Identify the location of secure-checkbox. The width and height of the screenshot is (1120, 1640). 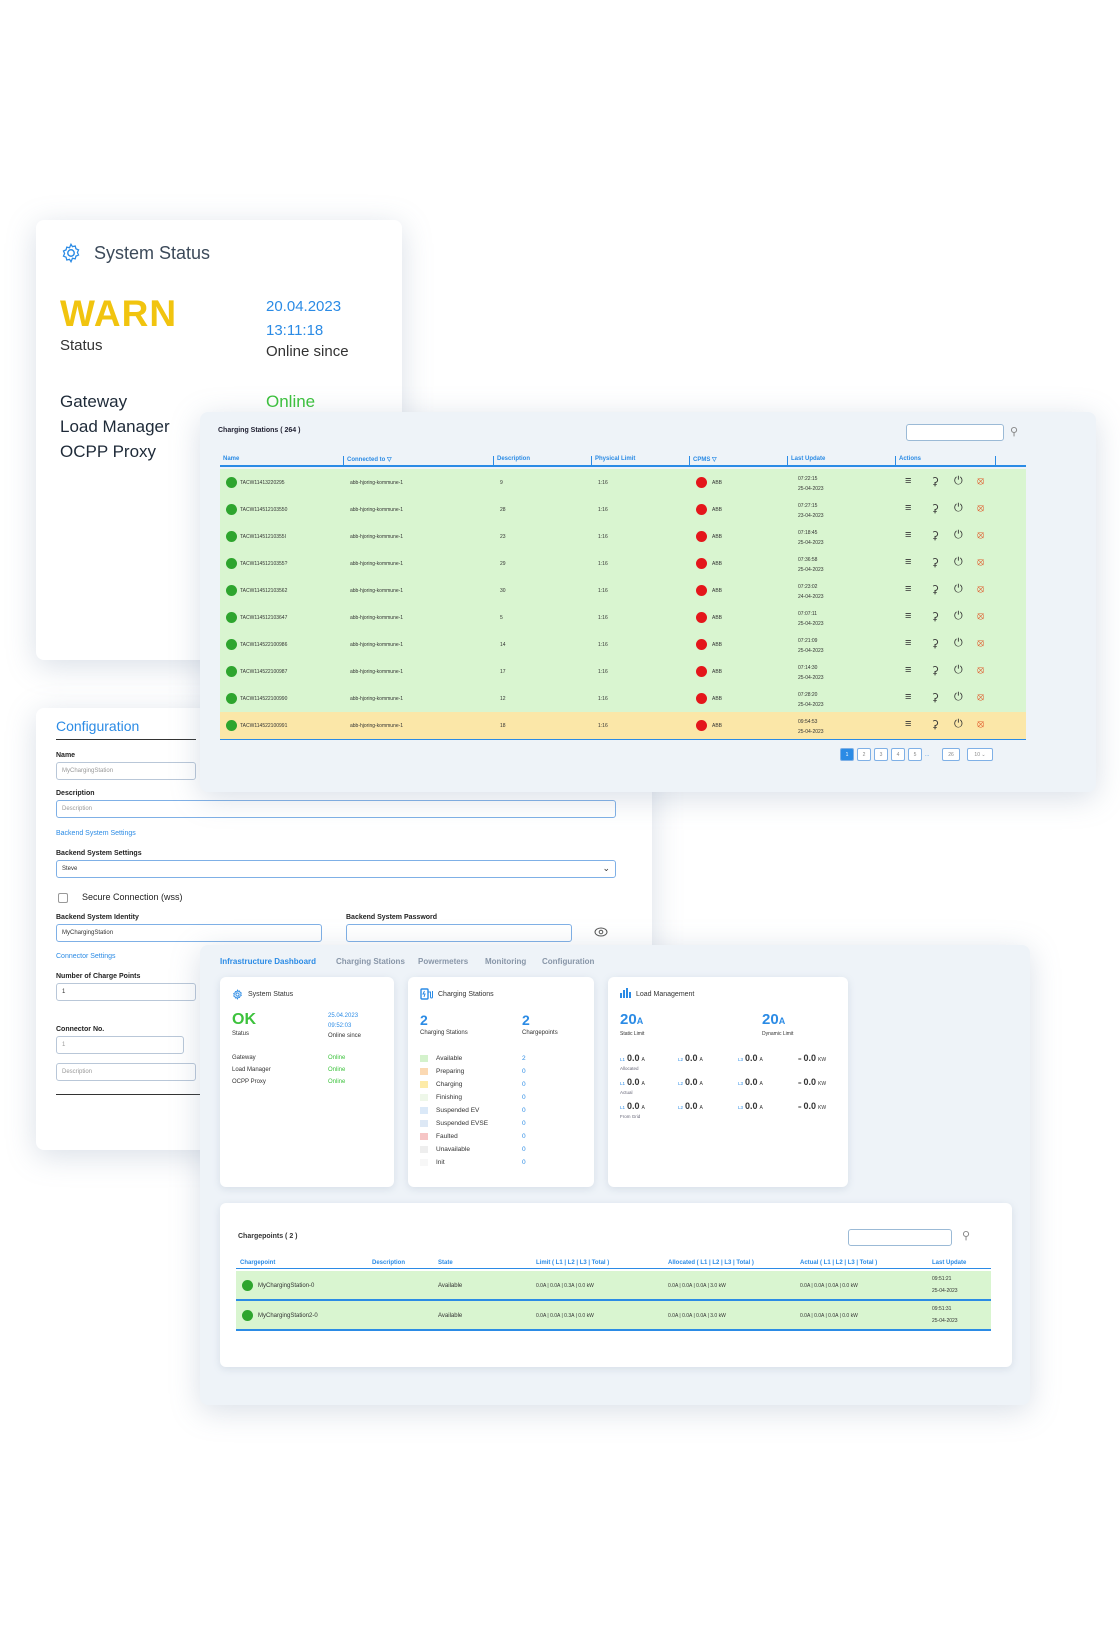
(63, 898).